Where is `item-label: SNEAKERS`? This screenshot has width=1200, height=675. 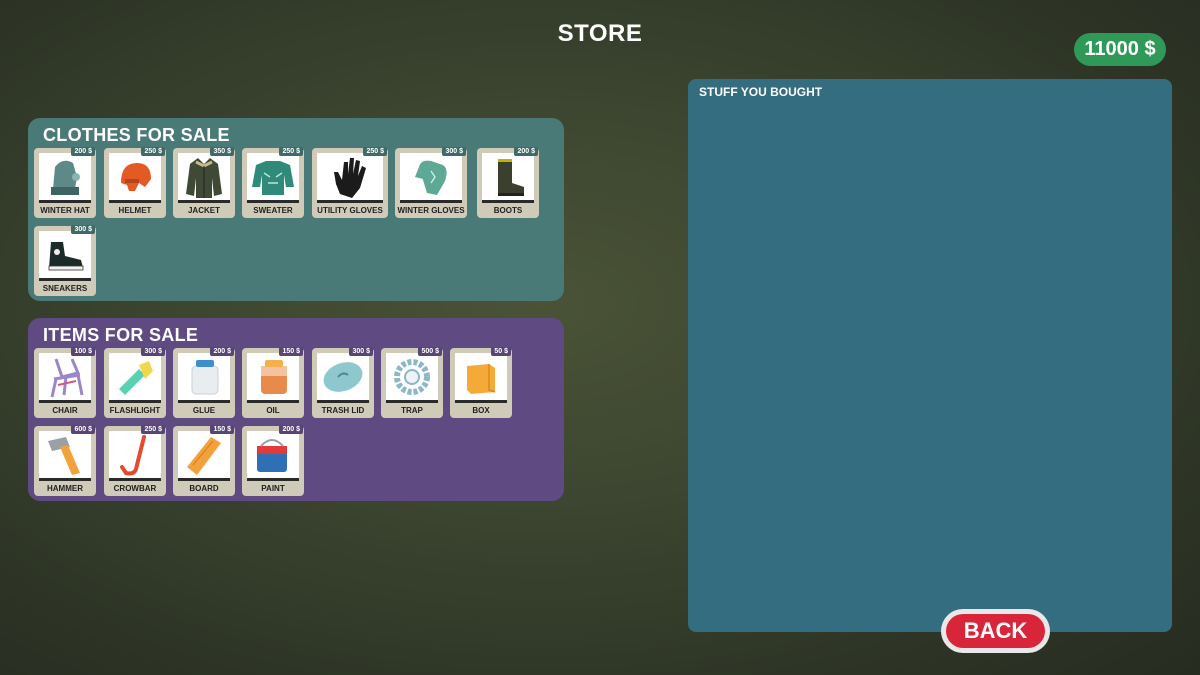
item-label: SNEAKERS is located at coordinates (65, 288).